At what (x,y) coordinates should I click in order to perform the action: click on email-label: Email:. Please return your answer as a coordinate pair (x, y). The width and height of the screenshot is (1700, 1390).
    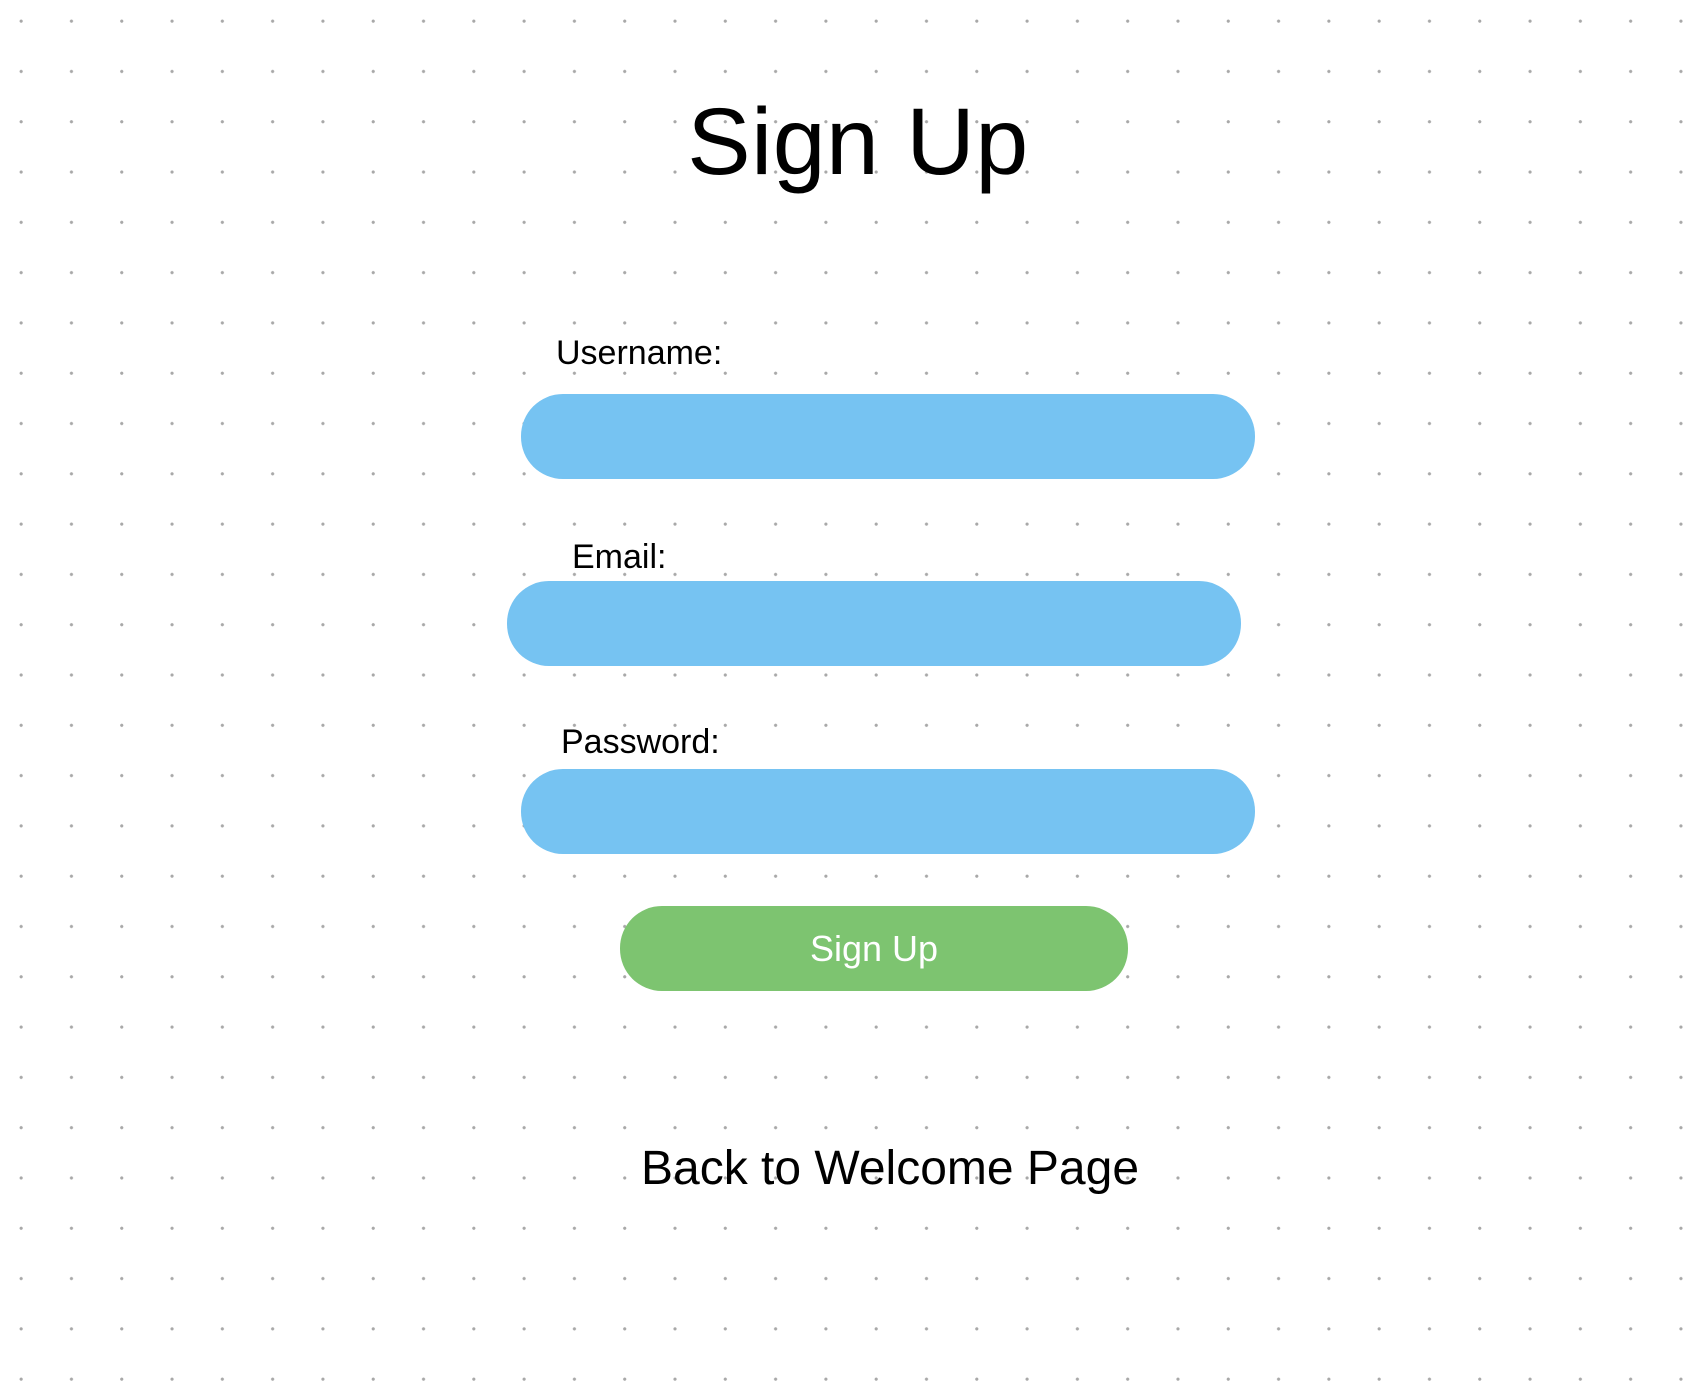
    Looking at the image, I should click on (619, 557).